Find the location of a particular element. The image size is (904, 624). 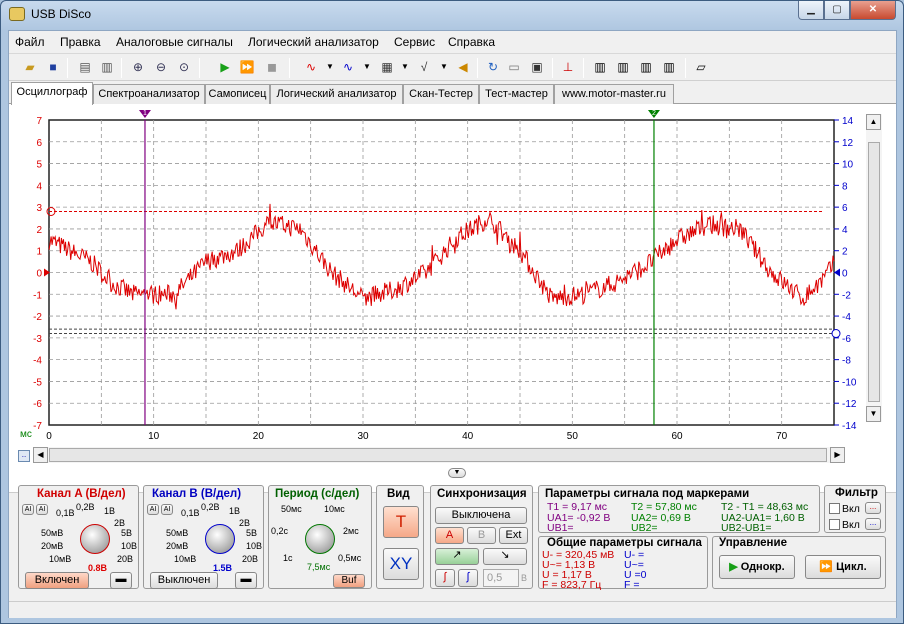

zoom-out-icon: ⊖ is located at coordinates (161, 67).